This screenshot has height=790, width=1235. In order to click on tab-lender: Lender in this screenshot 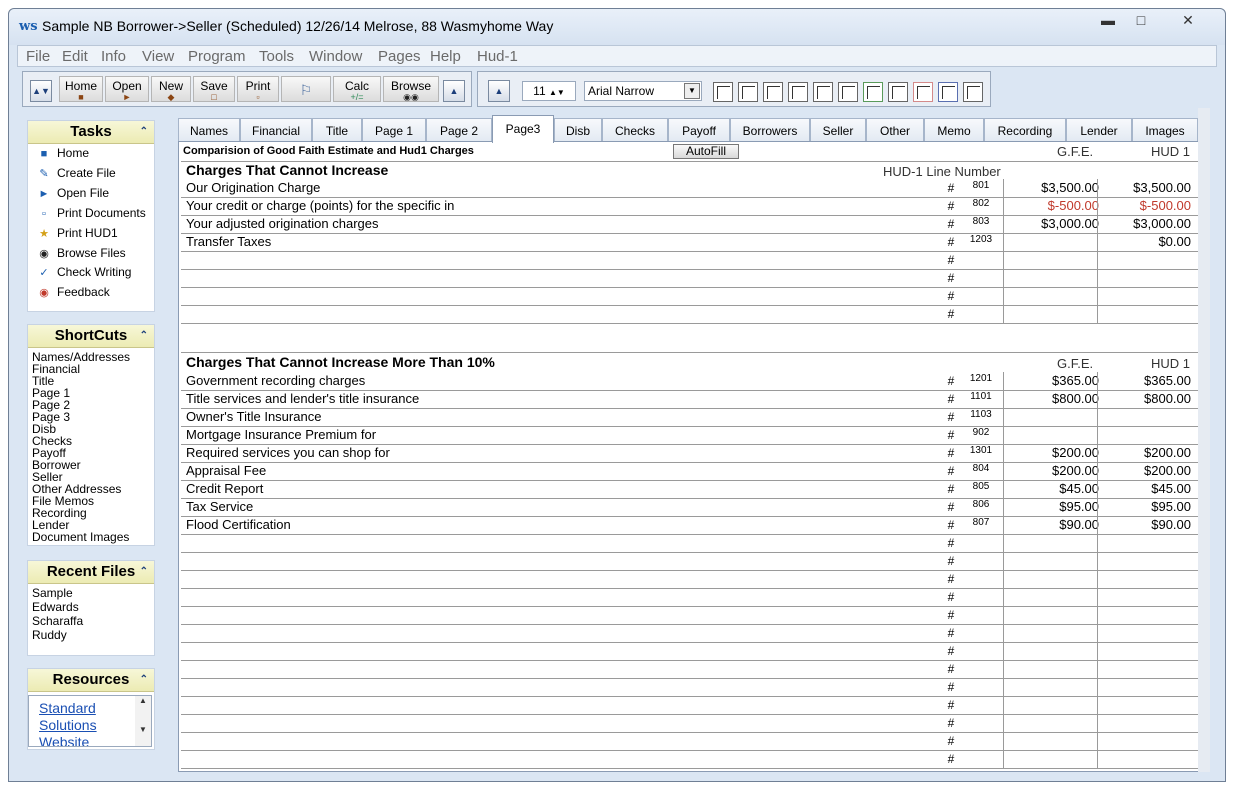, I will do `click(1099, 130)`.